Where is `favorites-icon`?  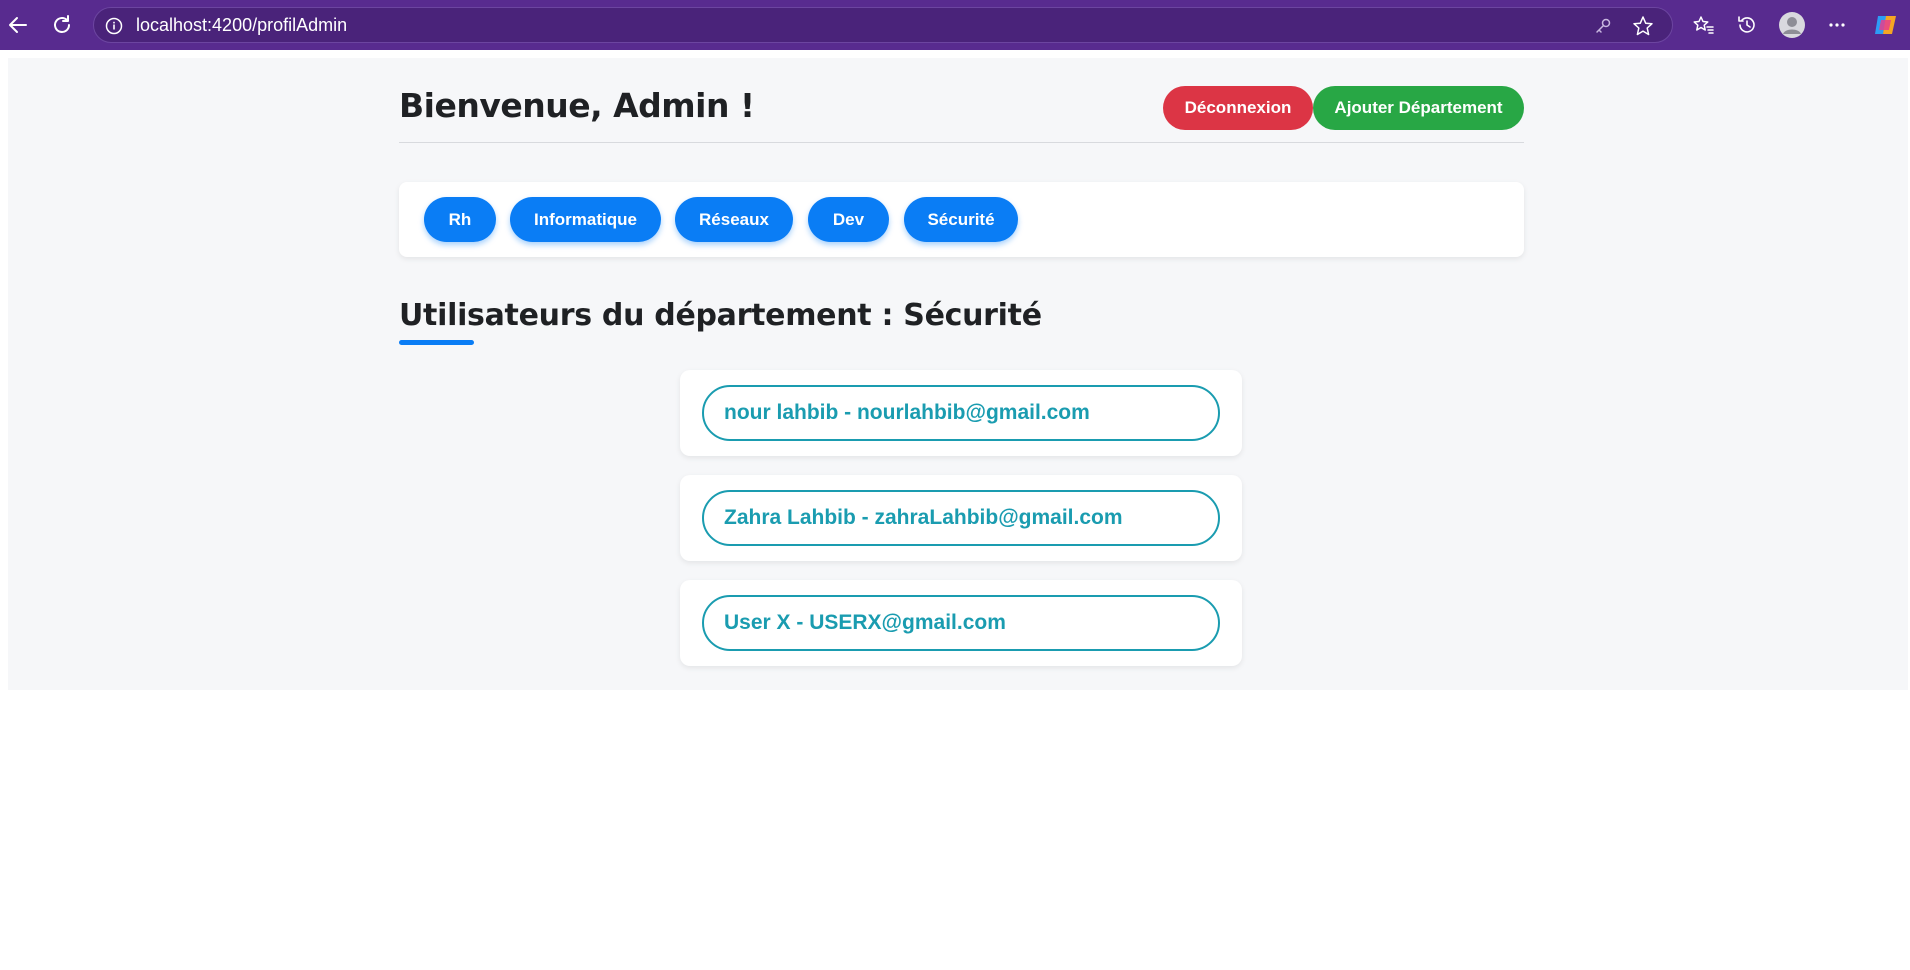 favorites-icon is located at coordinates (1703, 25).